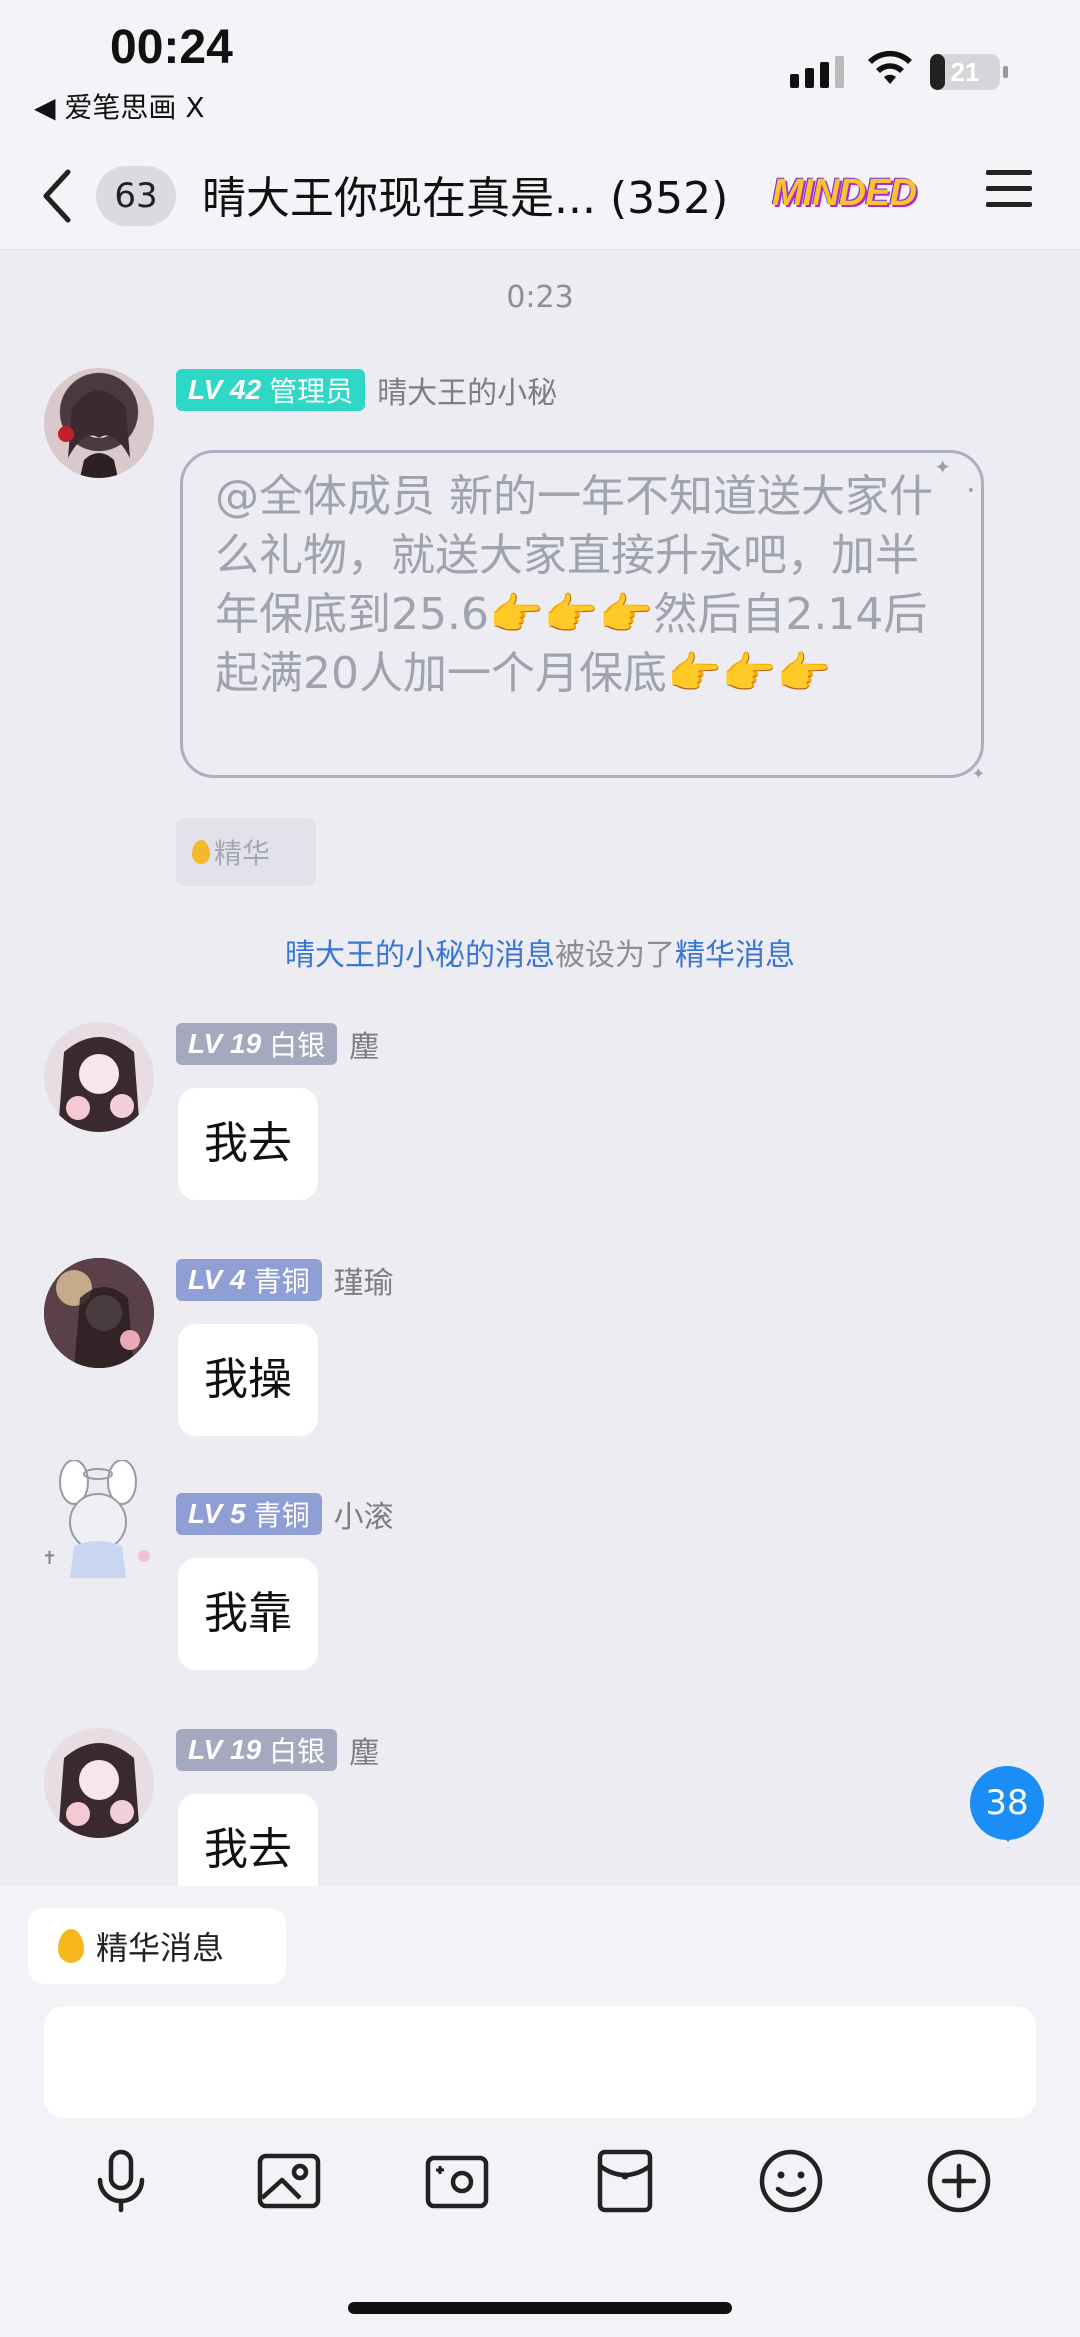 This screenshot has width=1080, height=2337. I want to click on status-bar: 00:24 ◀ 爱笔思画 X 21, so click(540, 74).